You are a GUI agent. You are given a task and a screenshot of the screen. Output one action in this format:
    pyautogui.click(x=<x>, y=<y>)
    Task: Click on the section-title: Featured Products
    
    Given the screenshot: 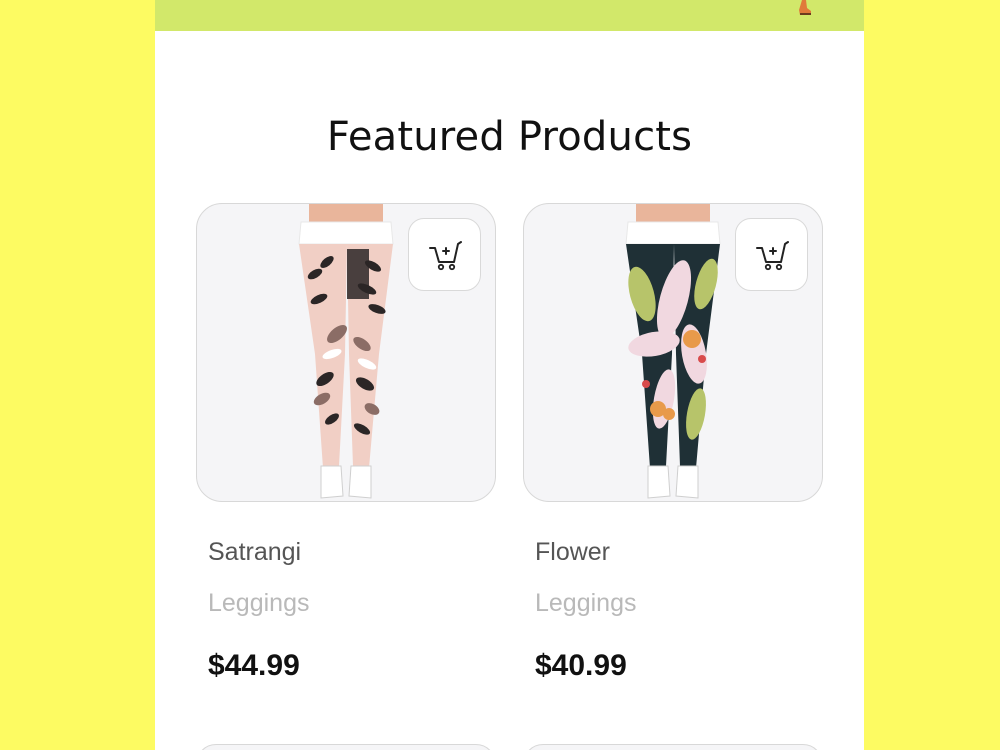 What is the action you would take?
    pyautogui.click(x=509, y=137)
    